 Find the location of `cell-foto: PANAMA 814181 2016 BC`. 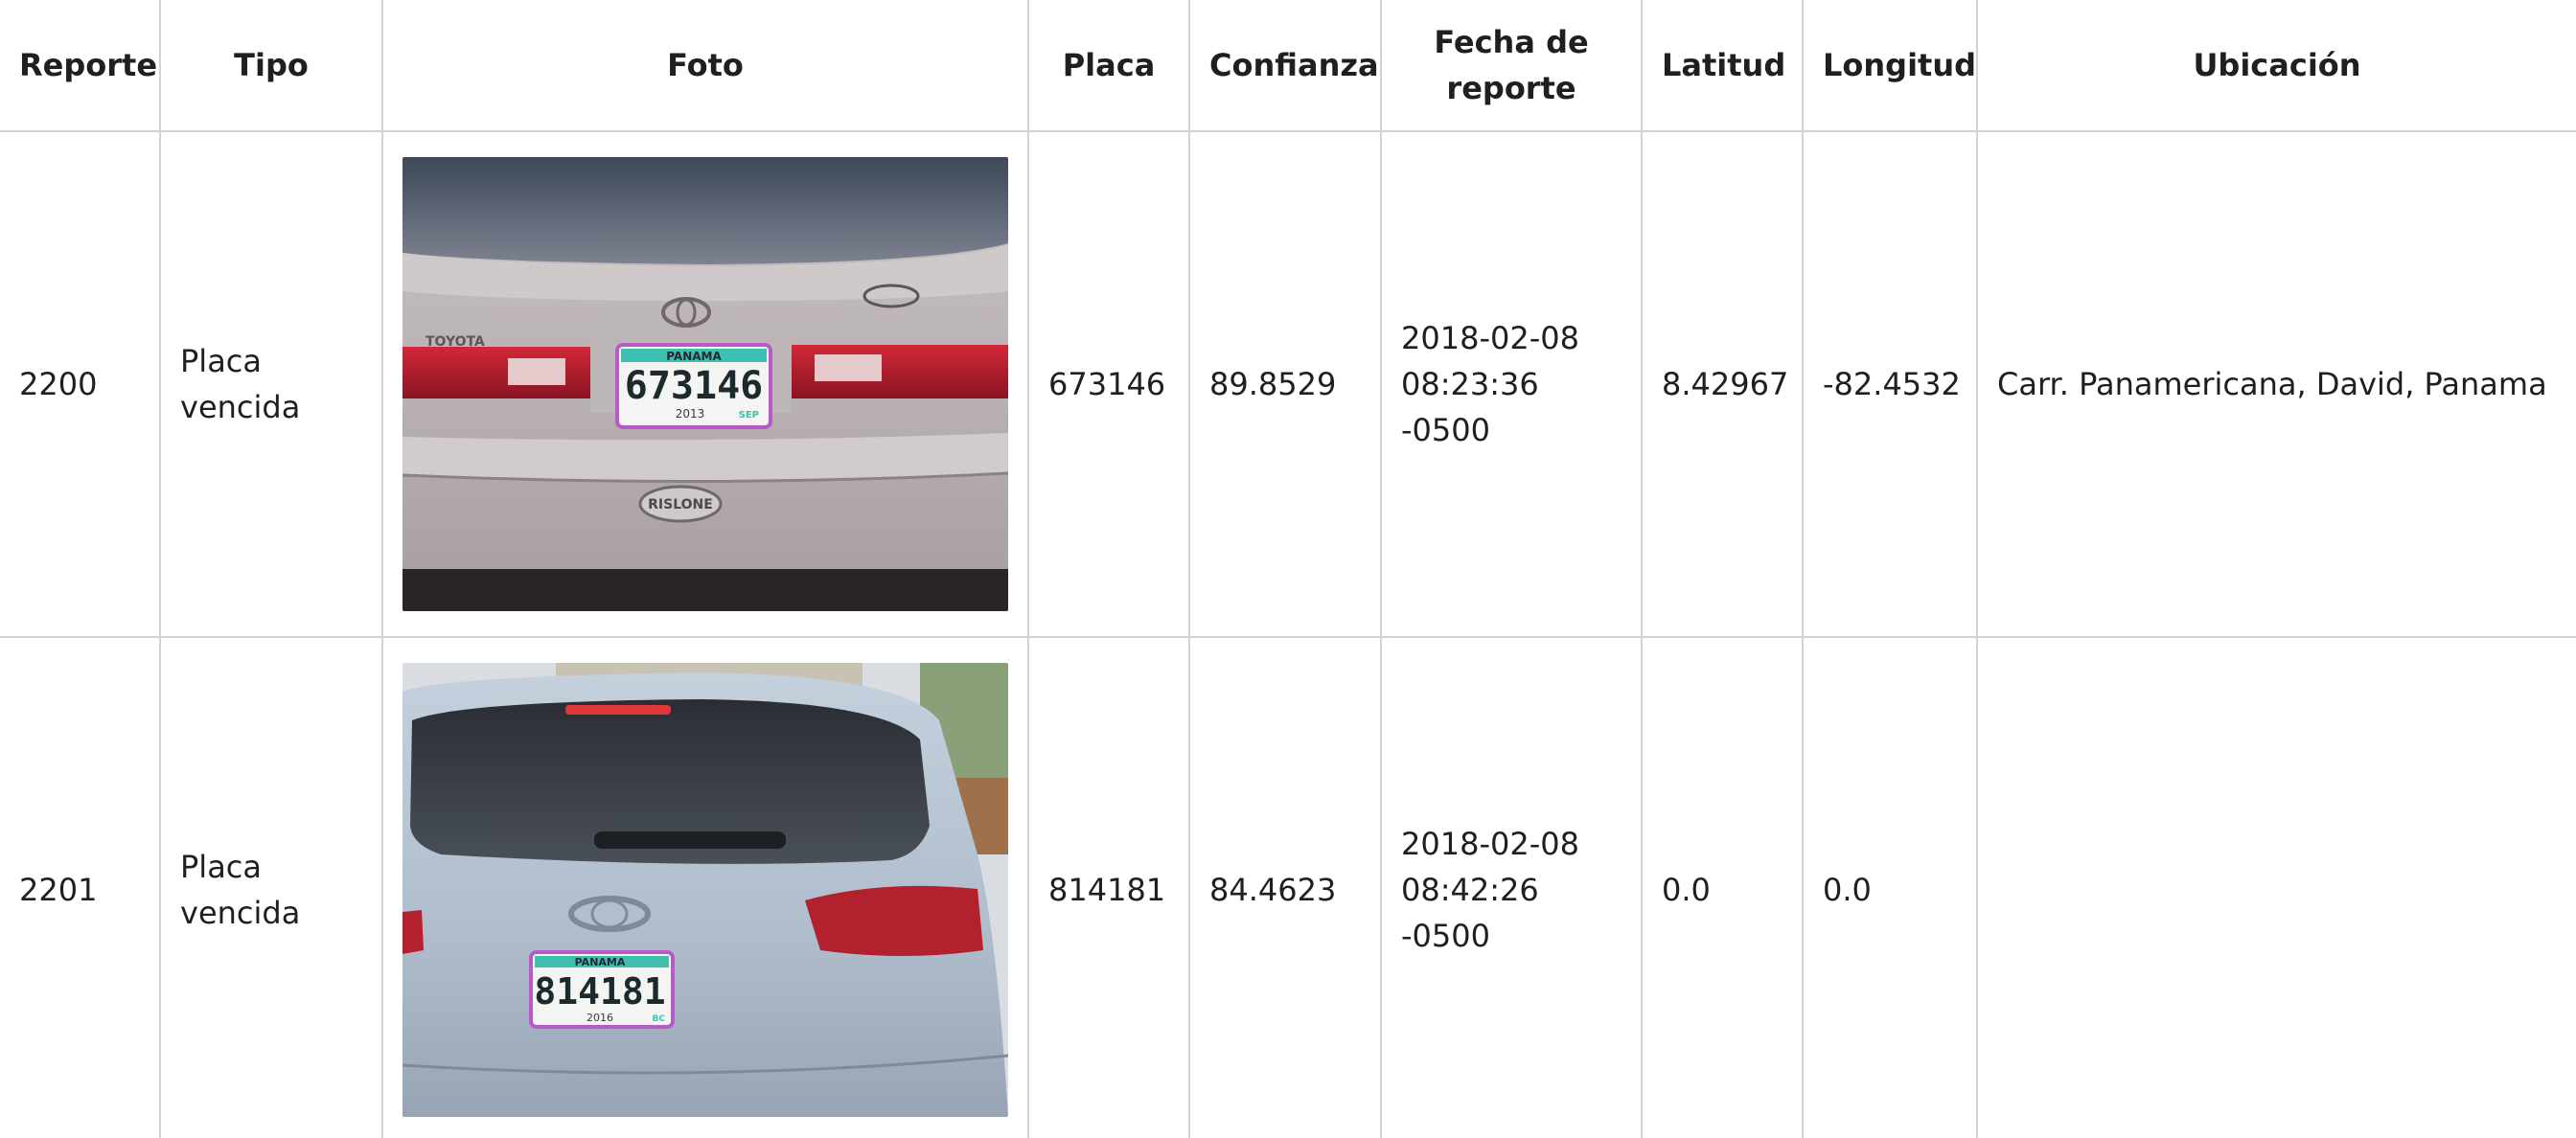

cell-foto: PANAMA 814181 2016 BC is located at coordinates (705, 887).